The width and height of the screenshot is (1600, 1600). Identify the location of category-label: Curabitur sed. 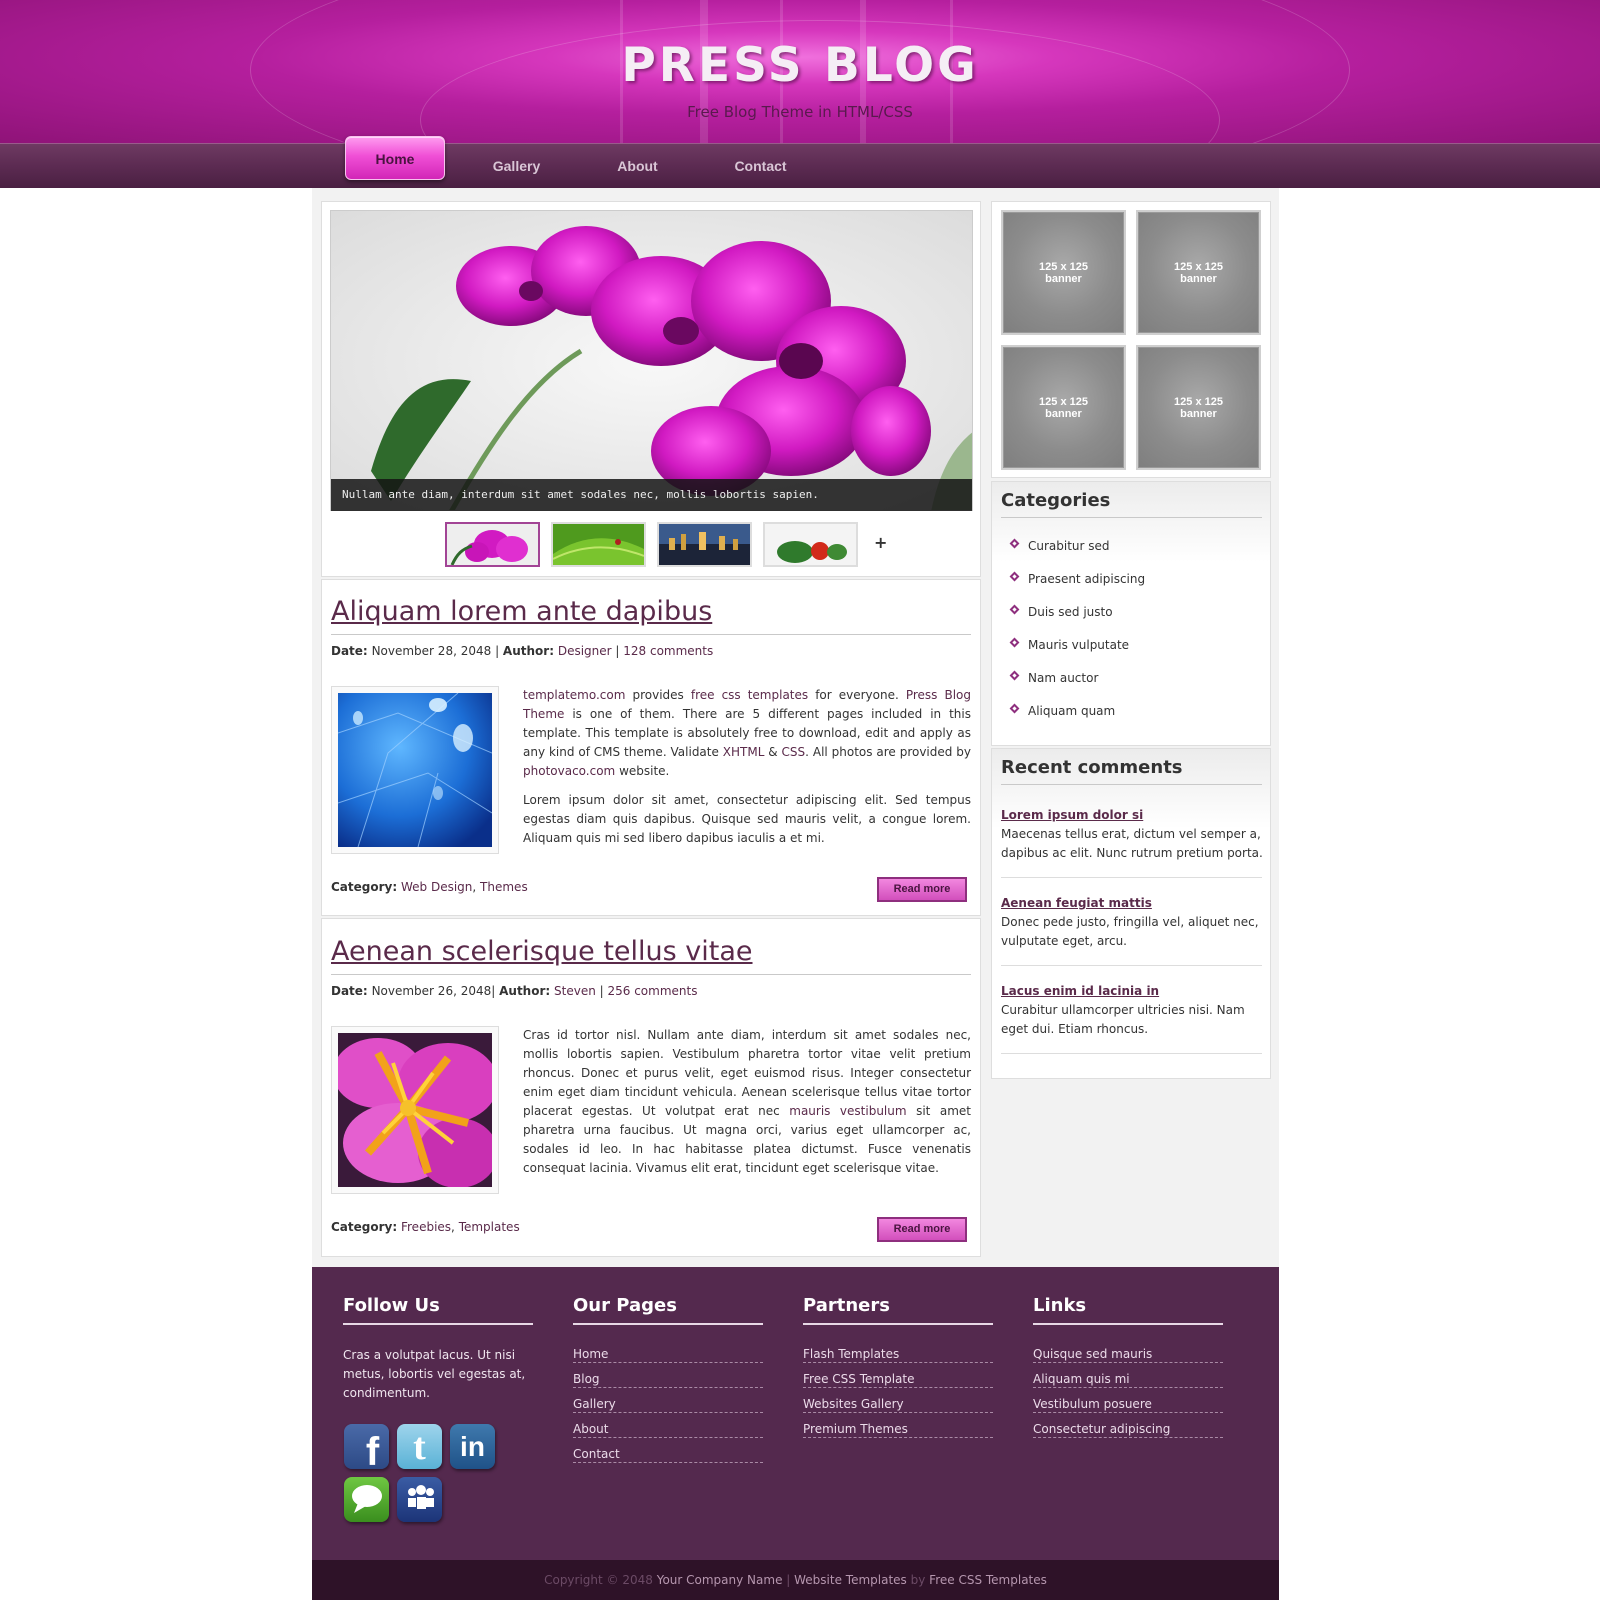
(1069, 546).